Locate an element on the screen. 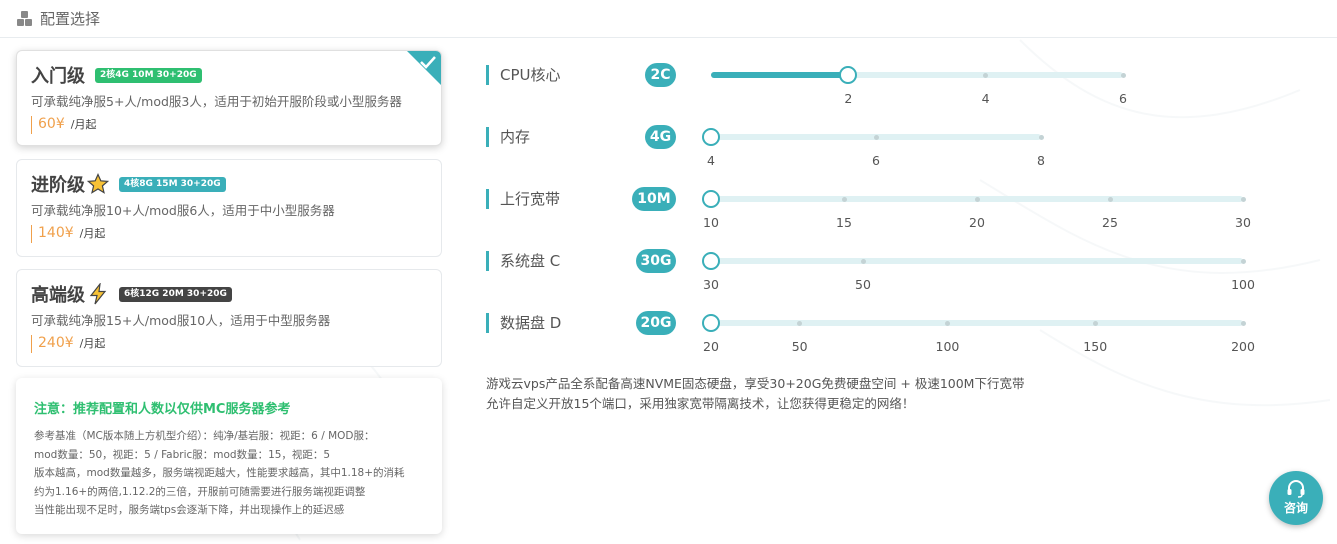  bandwidth-slider-track is located at coordinates (974, 199).